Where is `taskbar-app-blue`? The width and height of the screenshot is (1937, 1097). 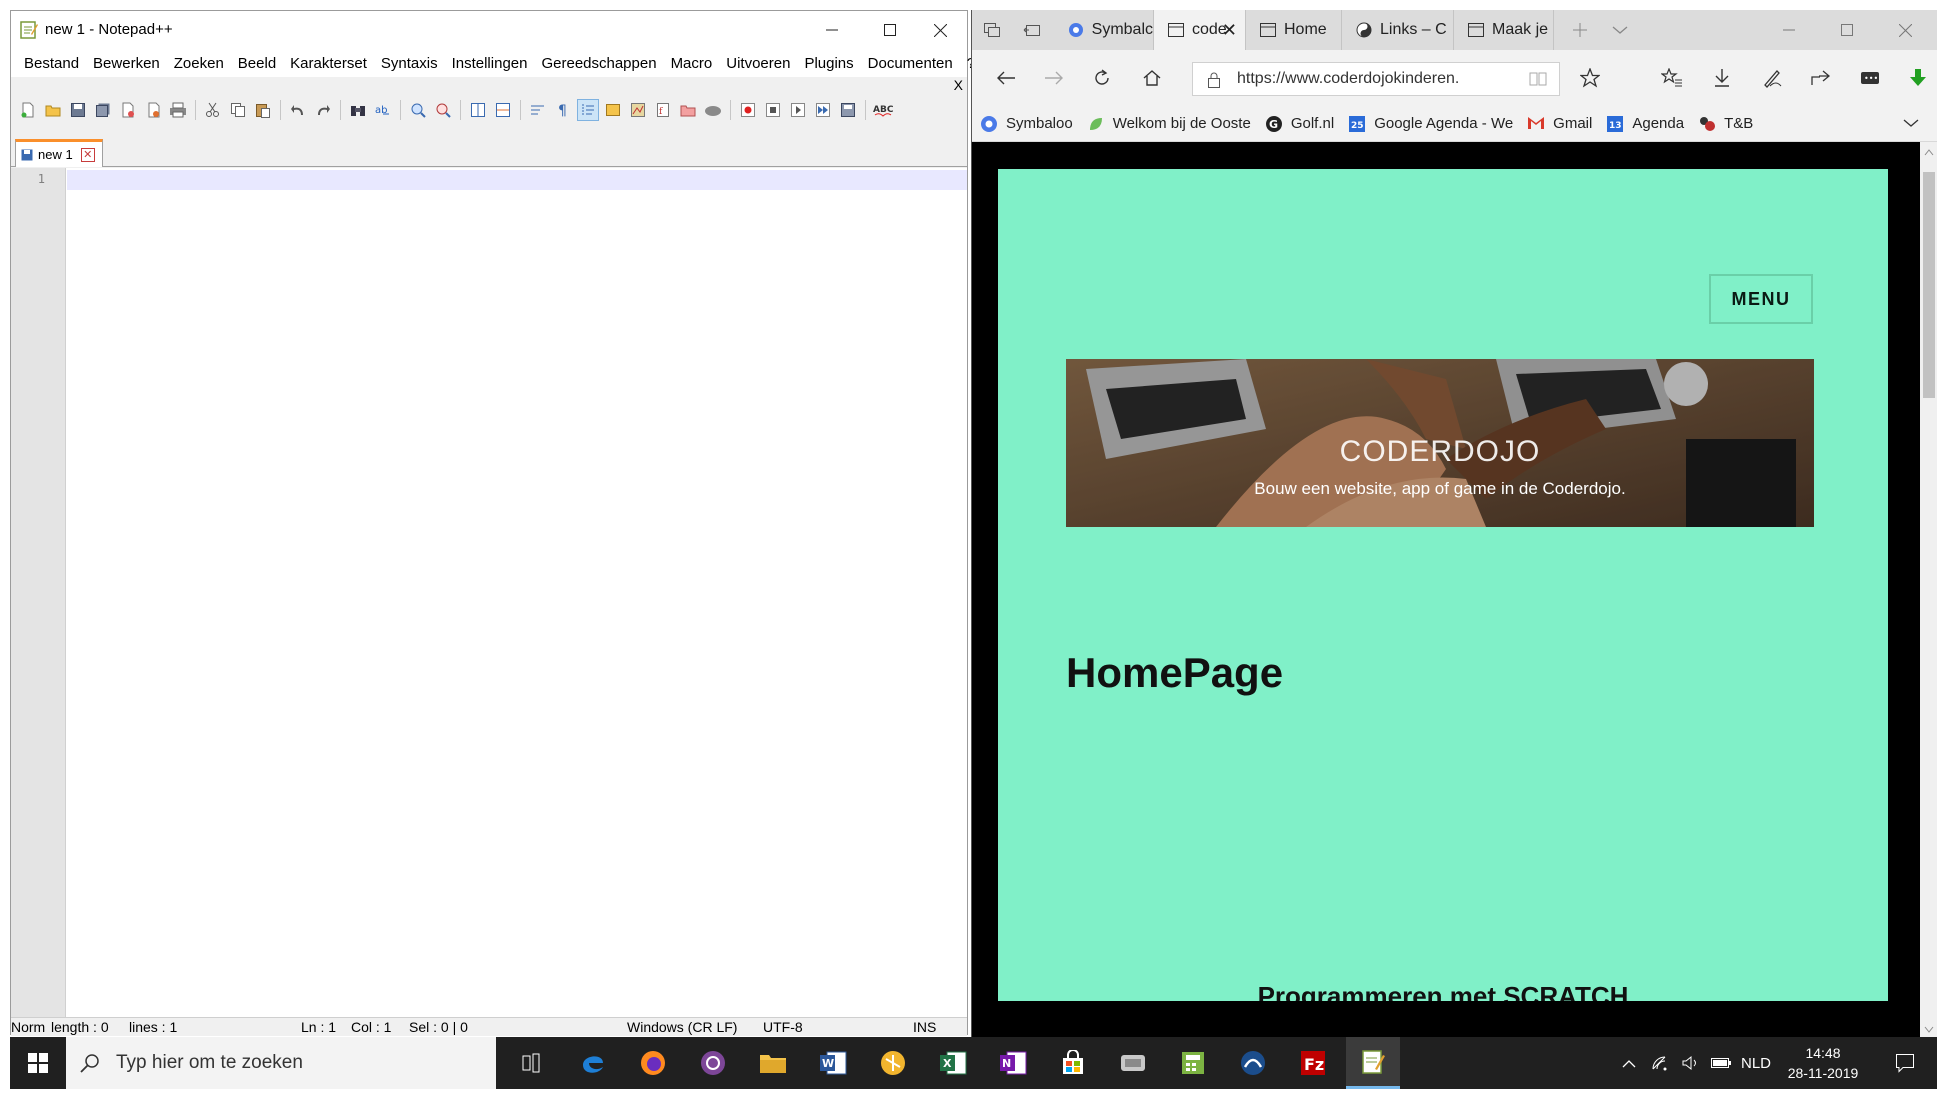
taskbar-app-blue is located at coordinates (1253, 1063).